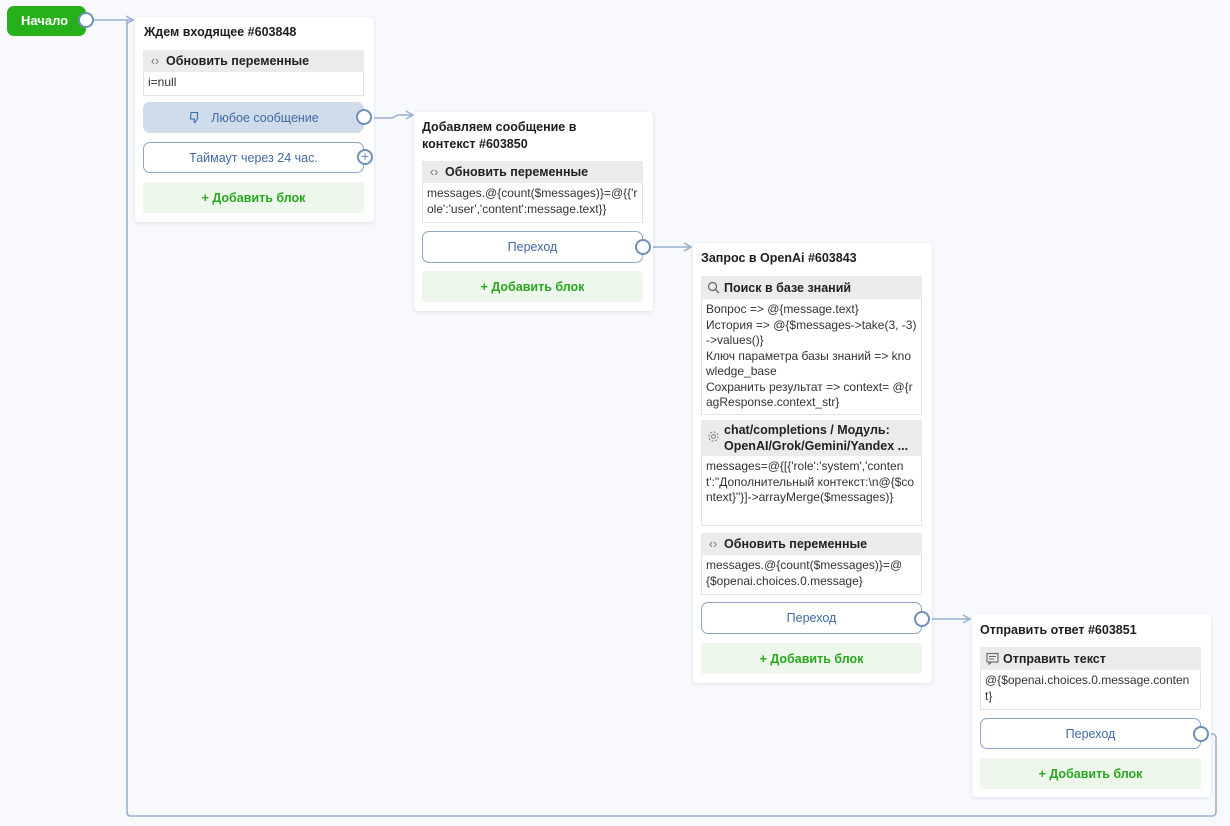 This screenshot has height=826, width=1230. Describe the element at coordinates (220, 32) in the screenshot. I see `node-title: Ждем входящее #603848` at that location.